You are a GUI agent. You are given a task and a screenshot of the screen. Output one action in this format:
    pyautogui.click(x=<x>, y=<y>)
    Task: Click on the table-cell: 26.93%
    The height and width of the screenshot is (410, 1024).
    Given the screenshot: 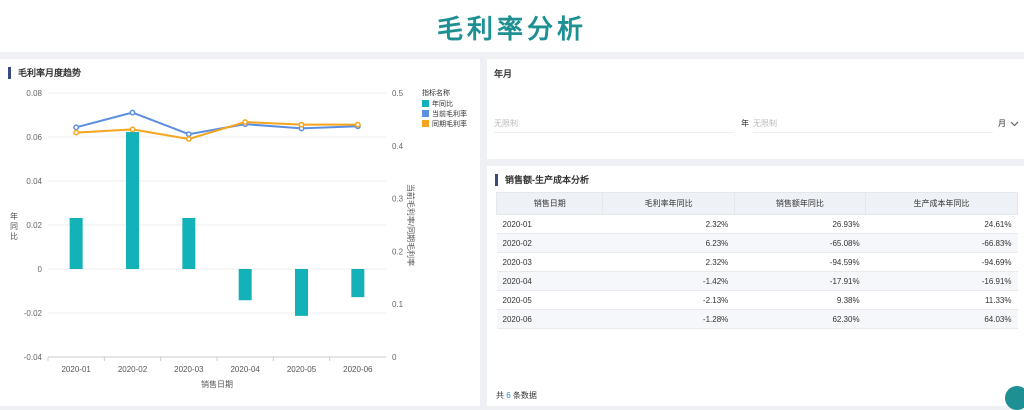 What is the action you would take?
    pyautogui.click(x=800, y=224)
    